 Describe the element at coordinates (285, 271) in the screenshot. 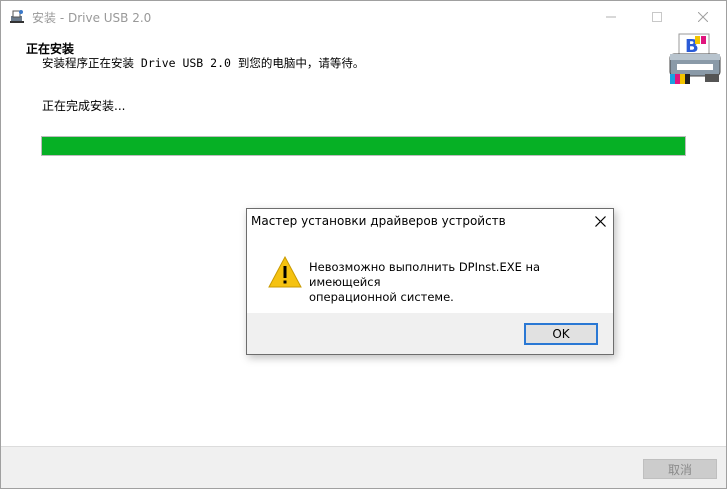

I see `warning-icon` at that location.